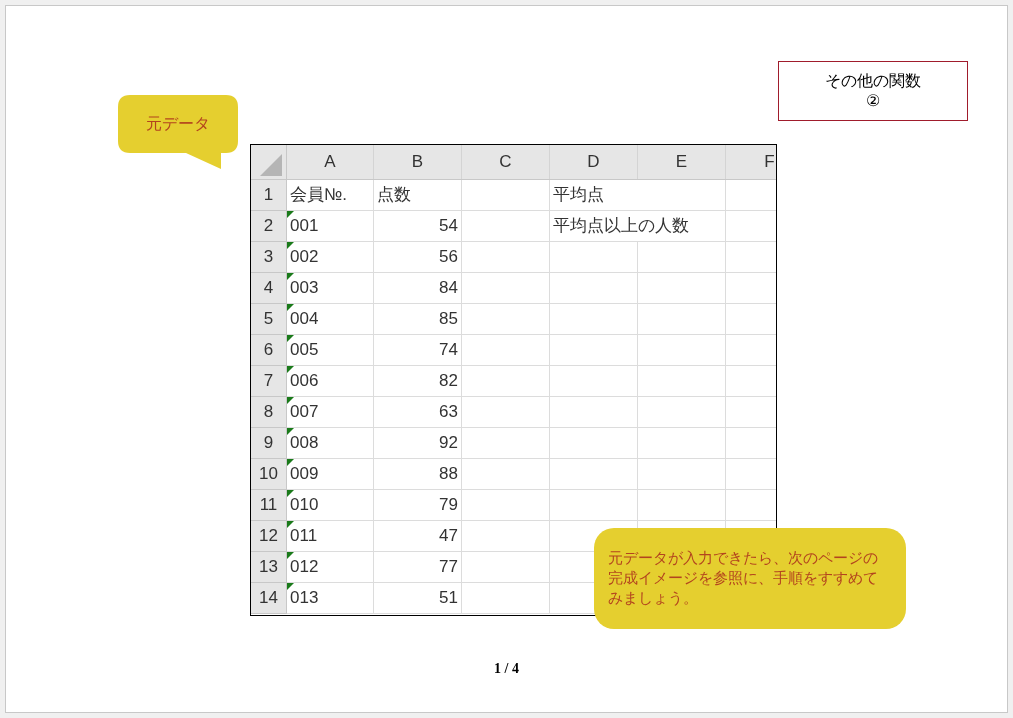 This screenshot has height=718, width=1013. I want to click on grid-cell: 005, so click(330, 350).